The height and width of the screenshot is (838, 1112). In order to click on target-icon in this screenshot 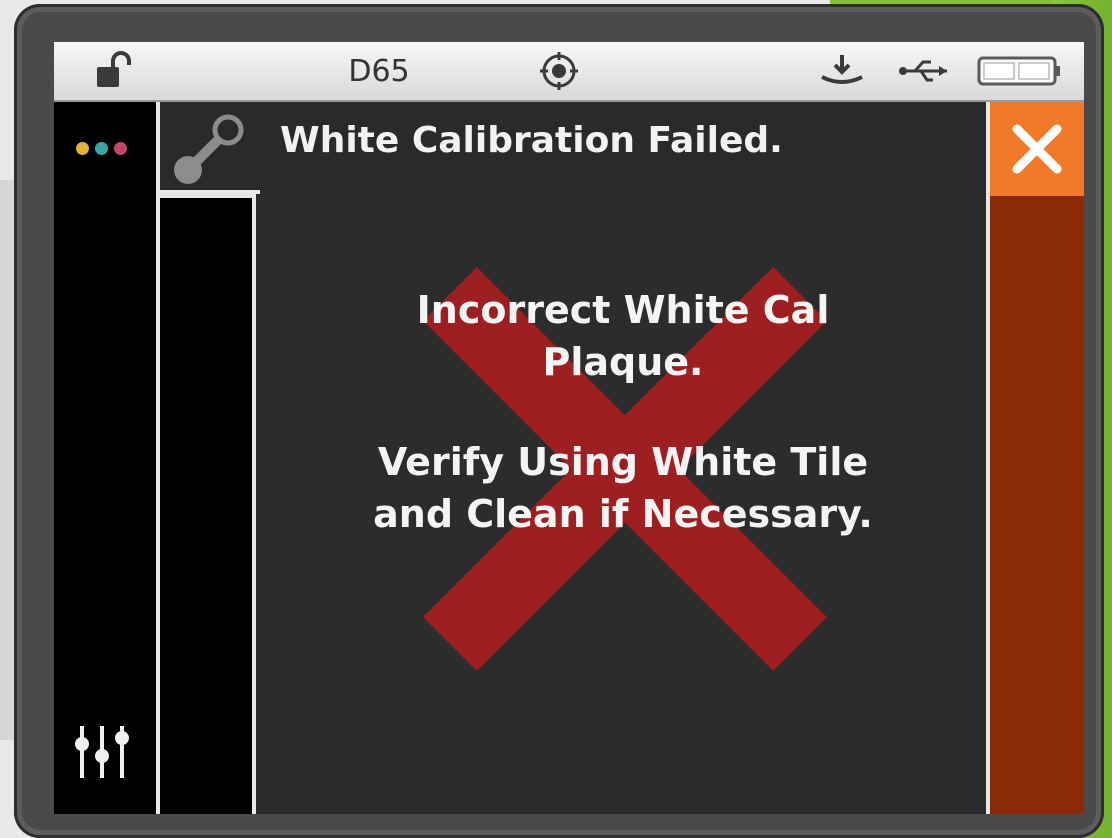, I will do `click(559, 71)`.